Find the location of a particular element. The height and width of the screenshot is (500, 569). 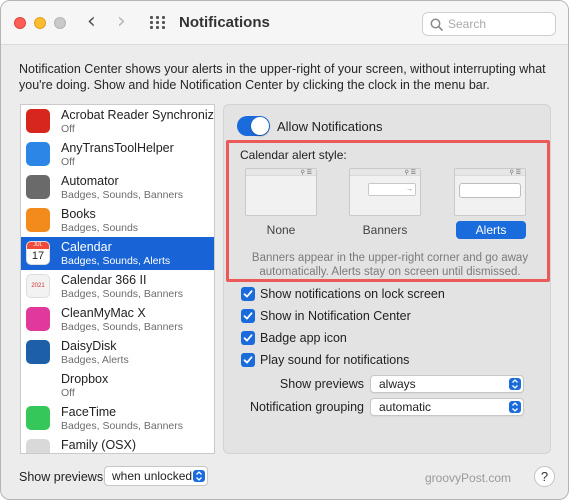

app-list-item: Dropbox Off is located at coordinates (117, 385).